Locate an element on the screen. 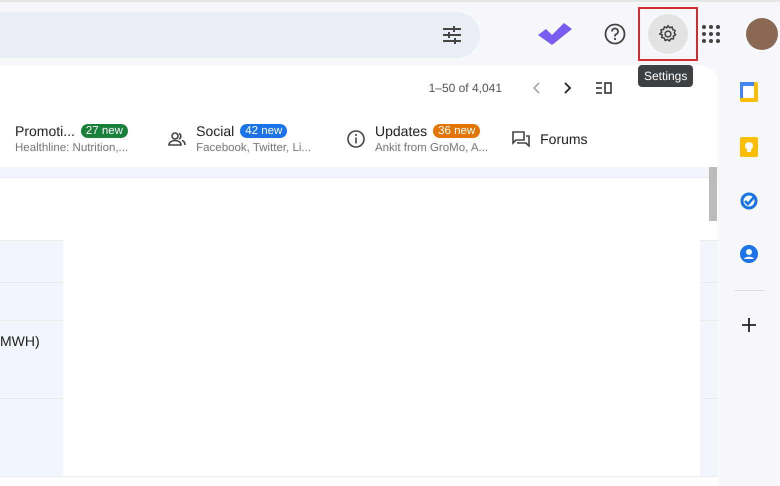 Image resolution: width=780 pixels, height=486 pixels. email-subject-text: MWH) is located at coordinates (20, 341).